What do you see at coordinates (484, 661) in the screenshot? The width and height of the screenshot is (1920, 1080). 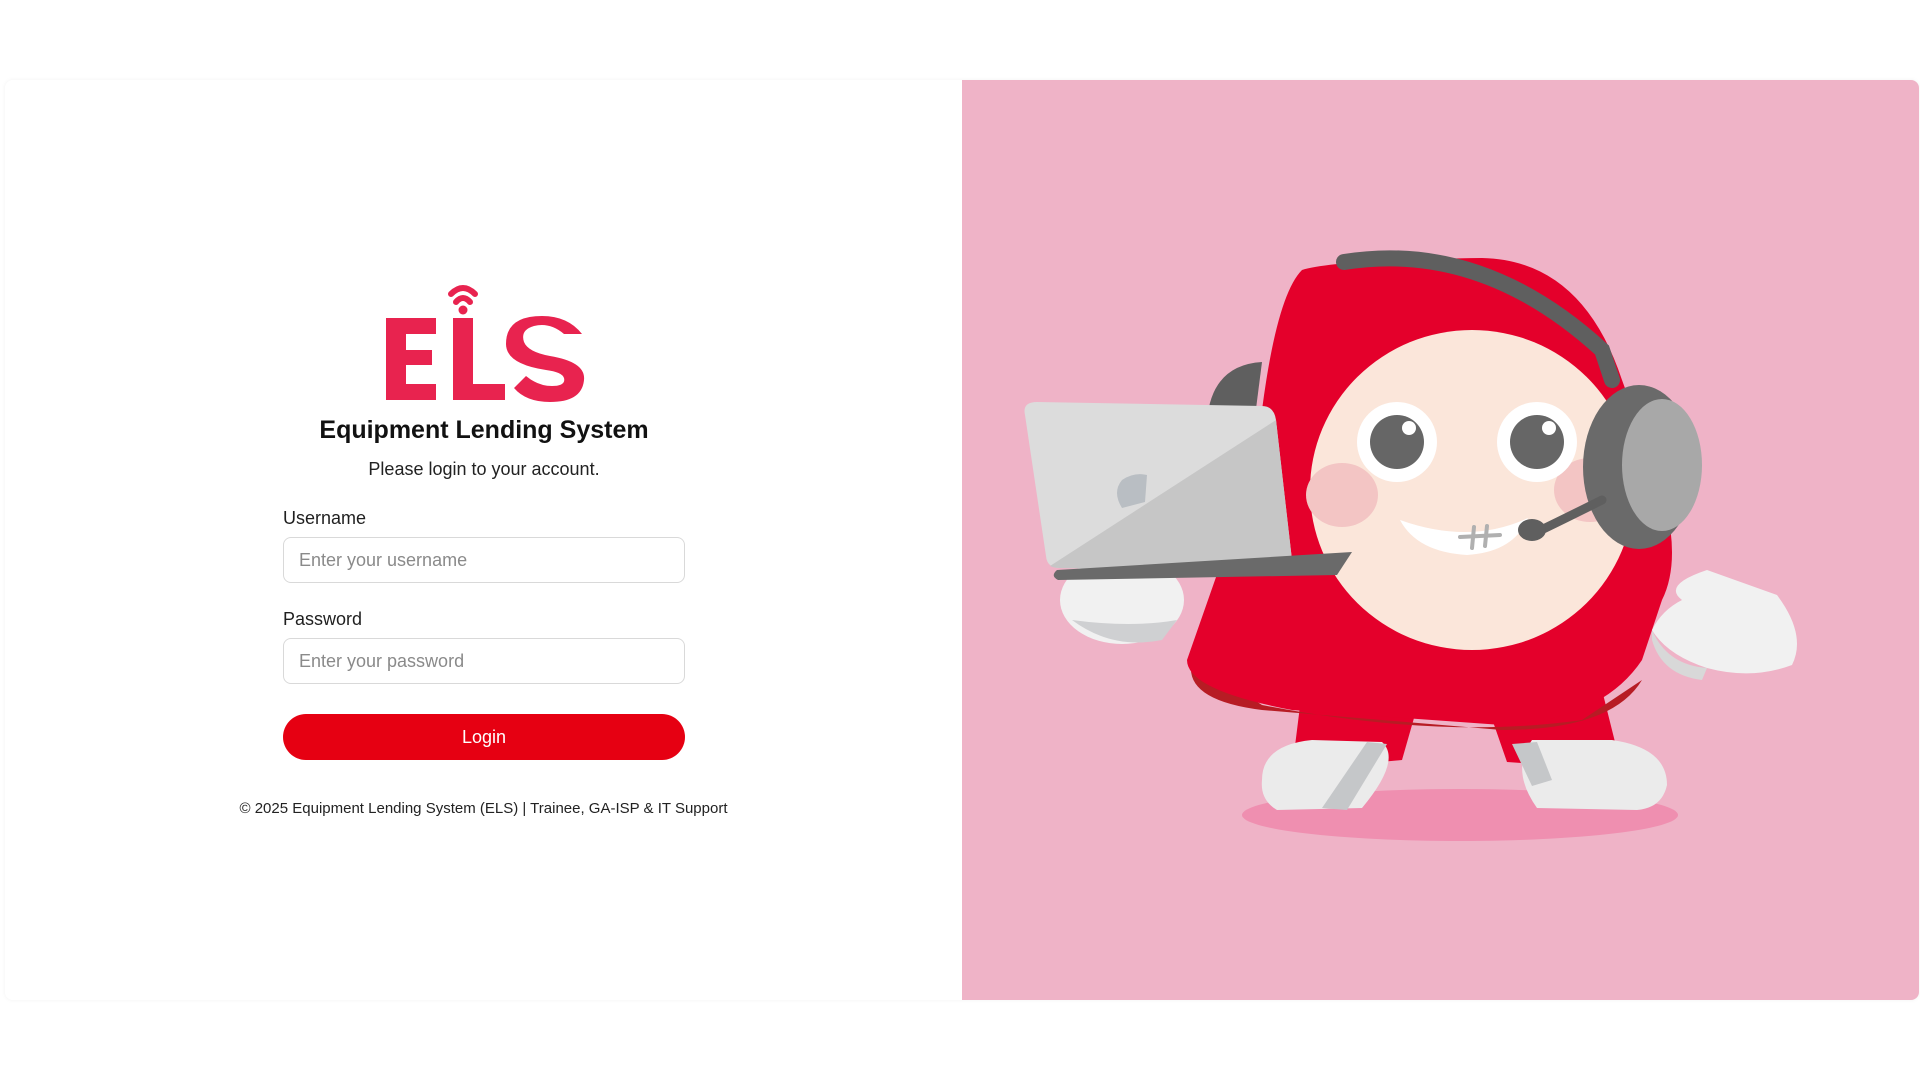 I see `password-input` at bounding box center [484, 661].